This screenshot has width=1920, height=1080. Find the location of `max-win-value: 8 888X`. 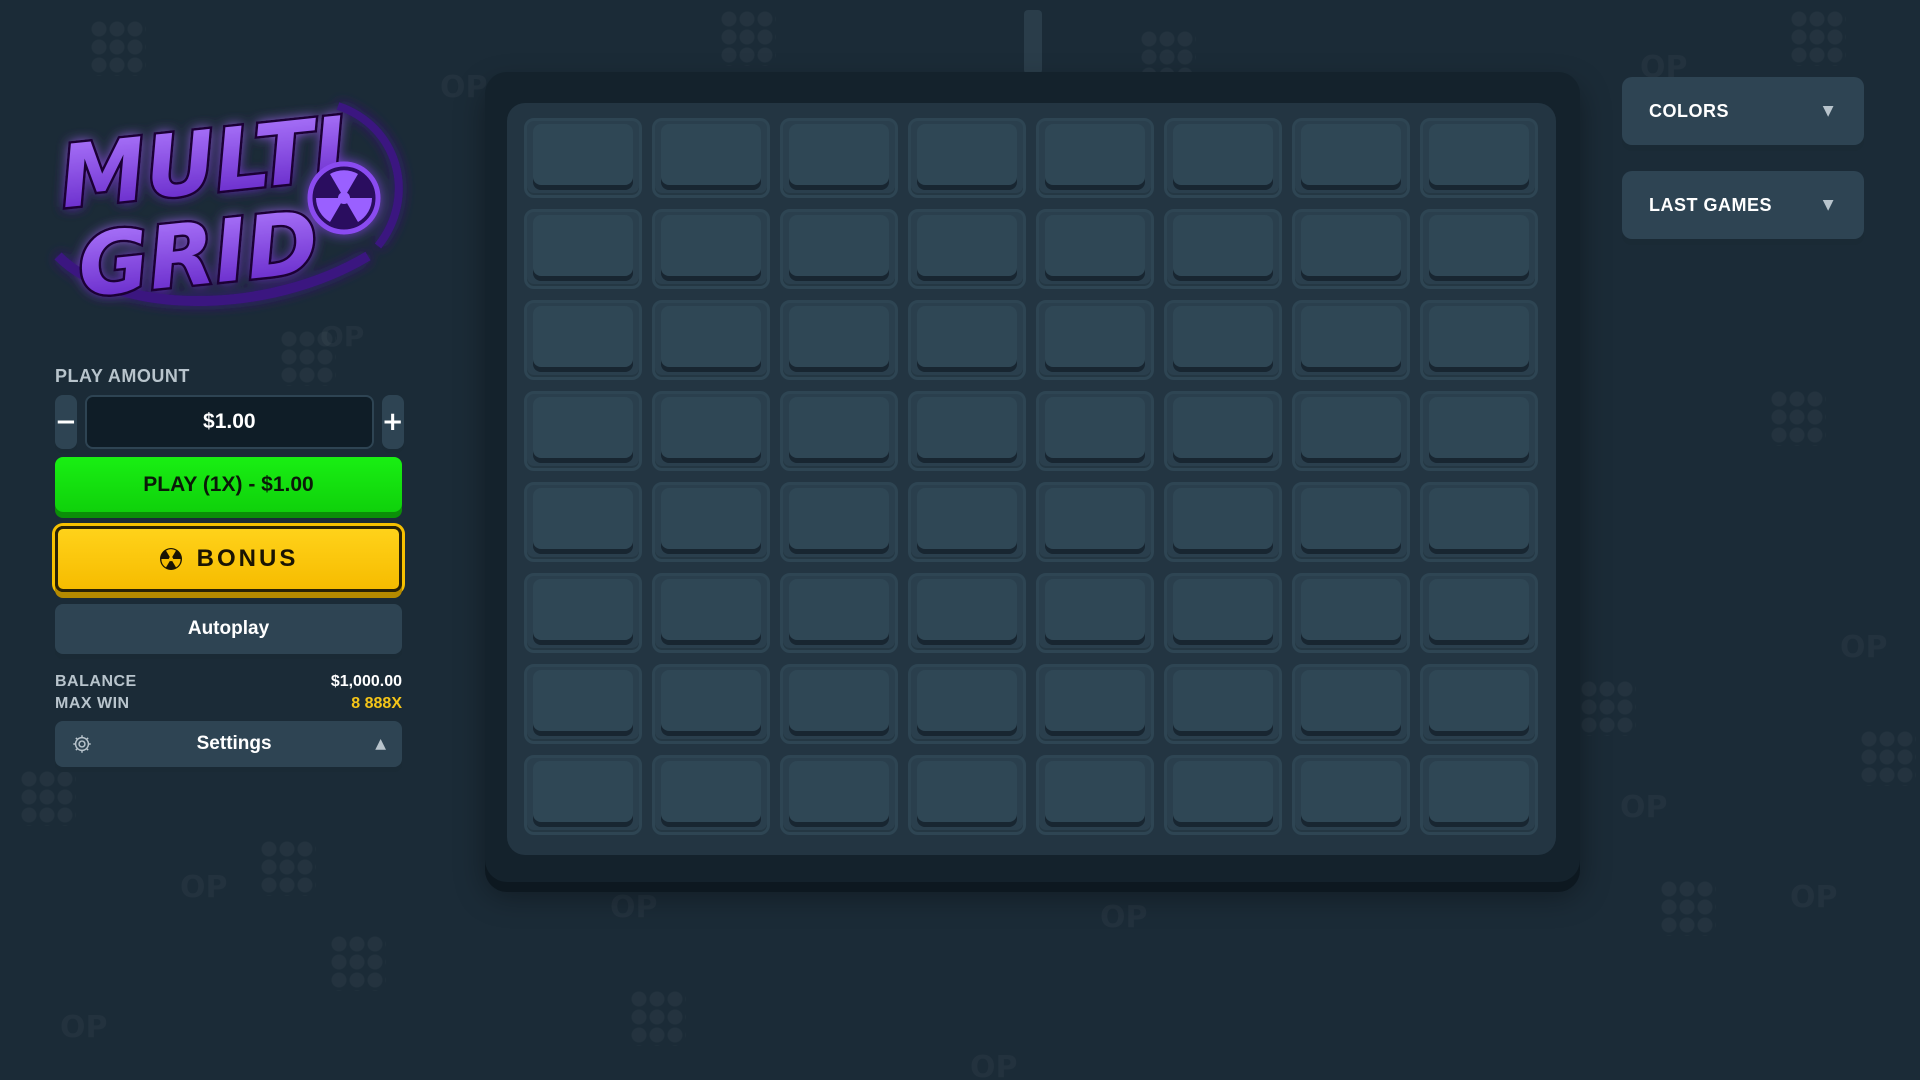

max-win-value: 8 888X is located at coordinates (376, 703).